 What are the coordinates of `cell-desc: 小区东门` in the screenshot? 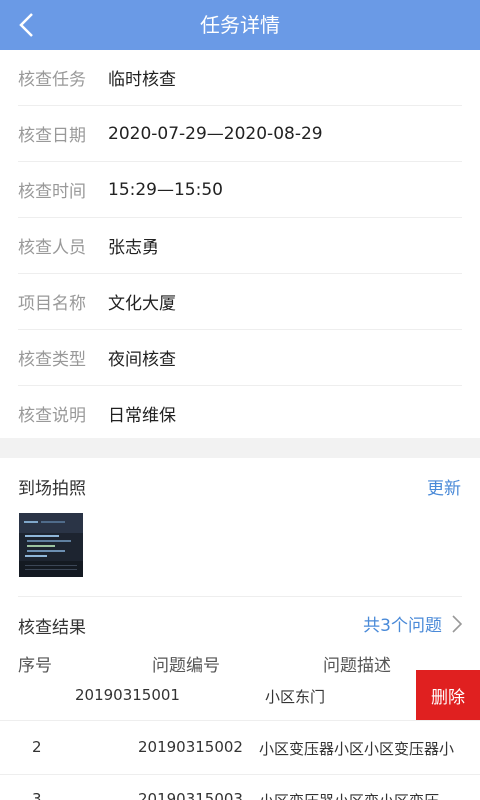 It's located at (295, 697).